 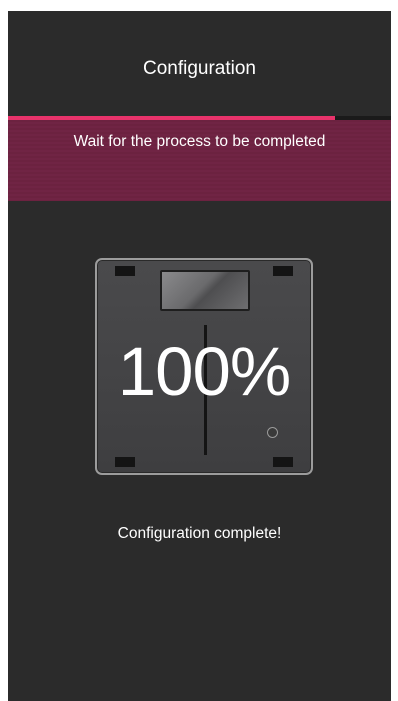 I want to click on banner-message: Wait for the process to be completed, so click(x=199, y=141).